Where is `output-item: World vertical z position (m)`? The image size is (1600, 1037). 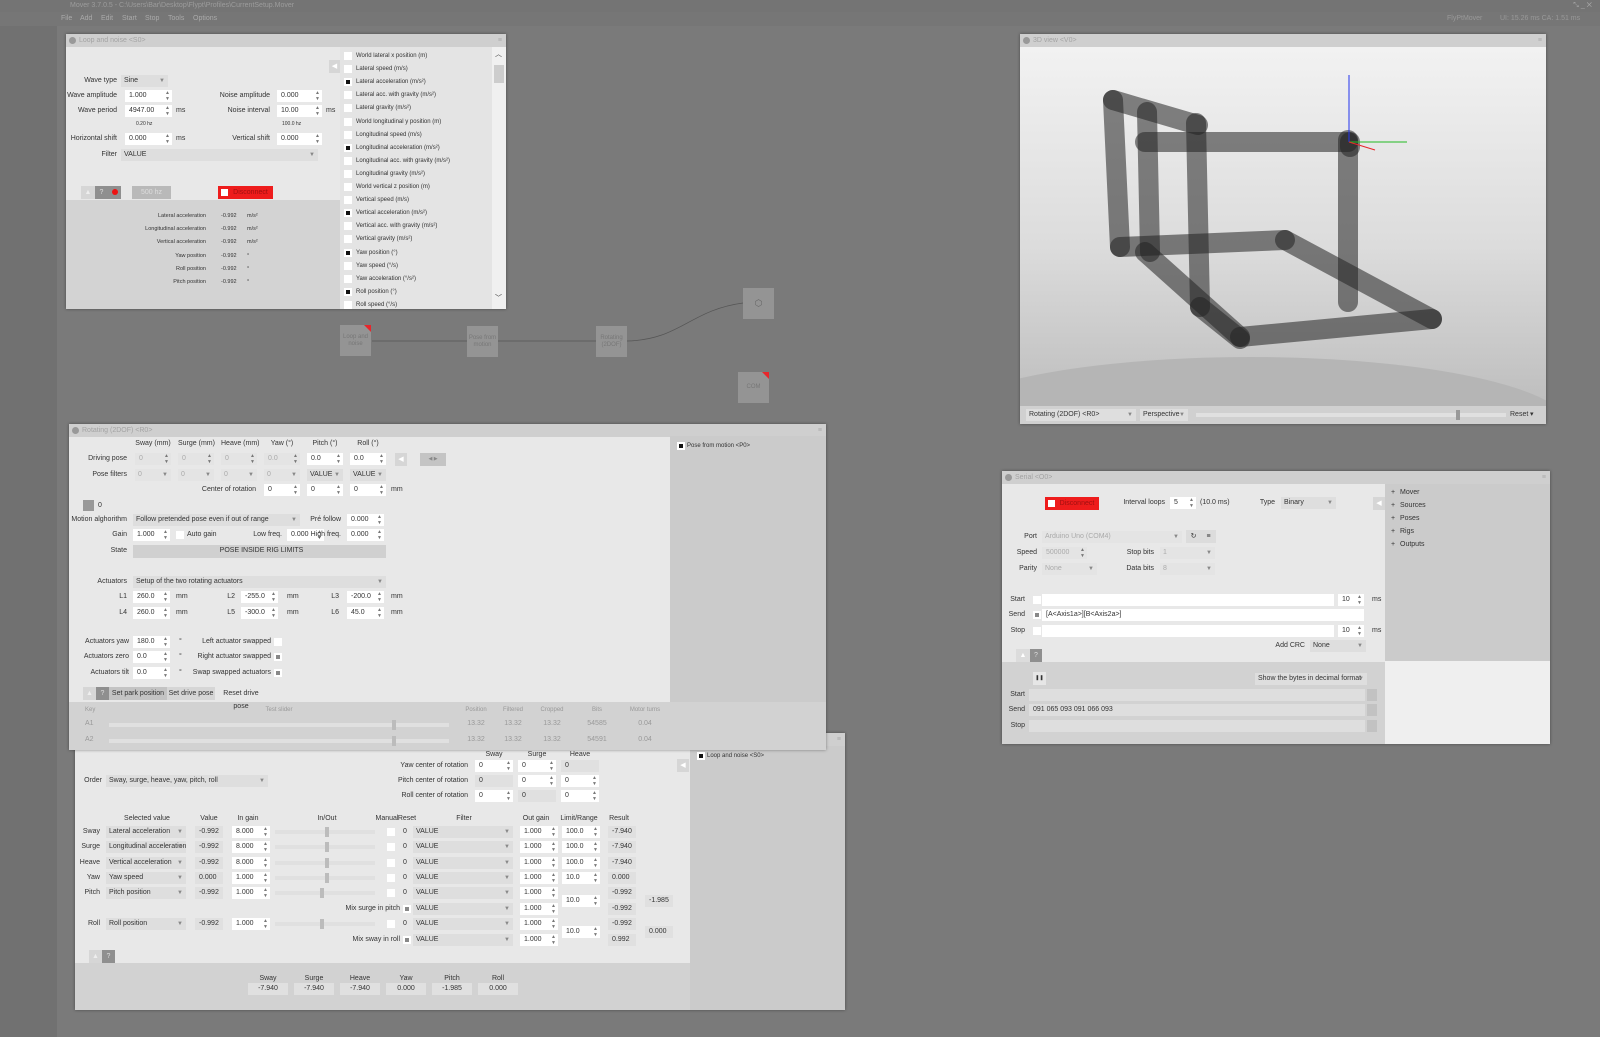
output-item: World vertical z position (m) is located at coordinates (417, 187).